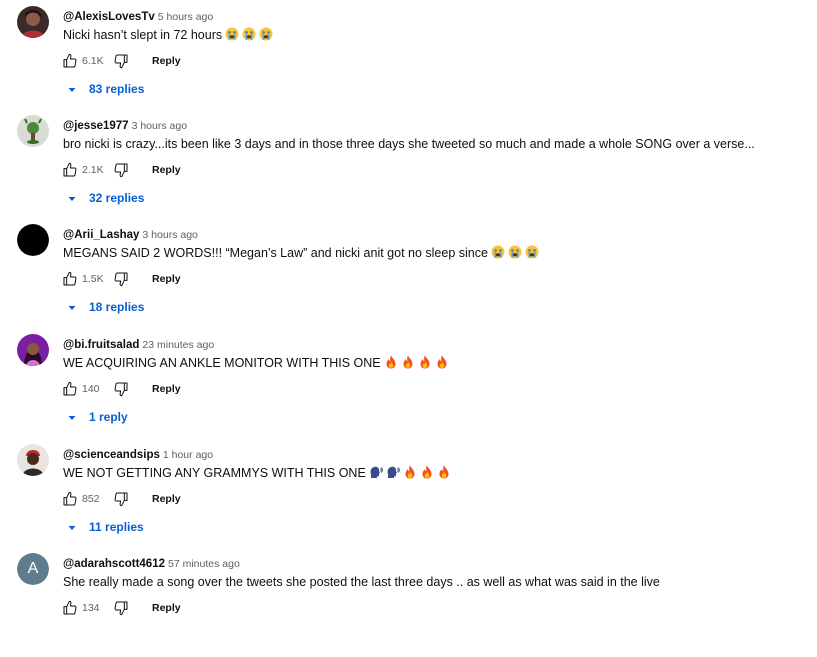 The width and height of the screenshot is (817, 657). What do you see at coordinates (117, 198) in the screenshot?
I see `replies-count: 32 replies` at bounding box center [117, 198].